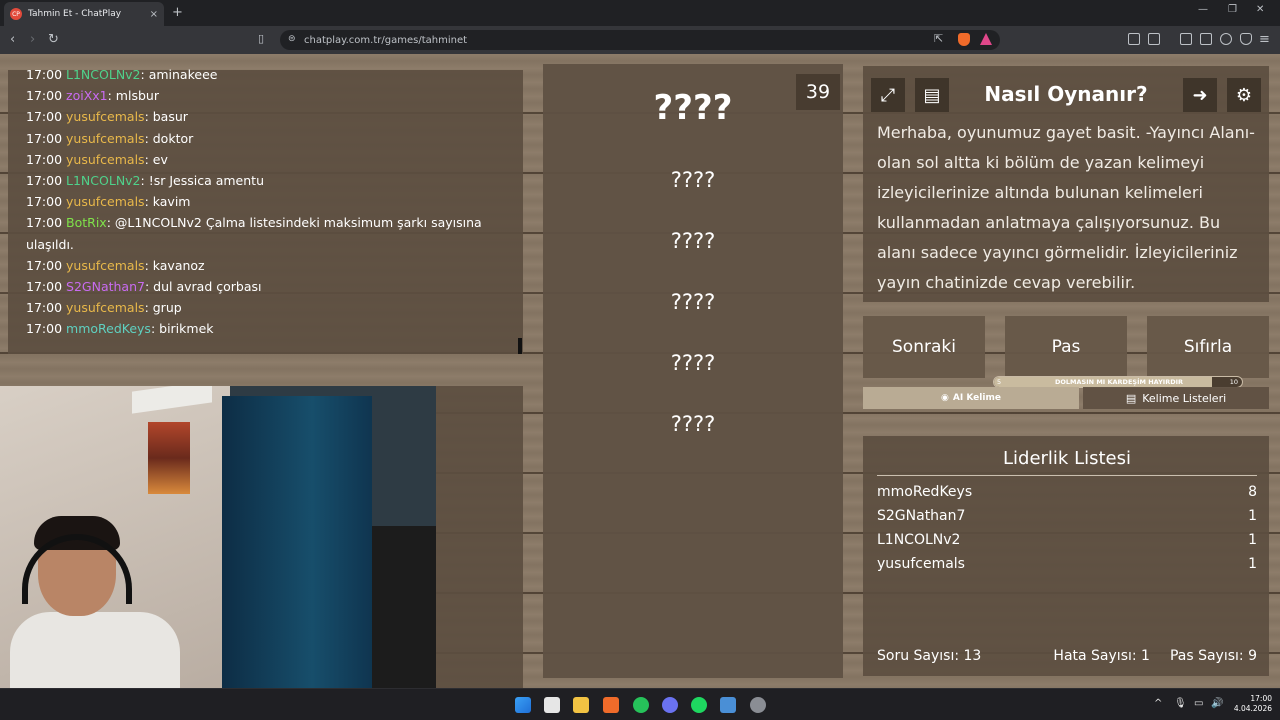 The height and width of the screenshot is (720, 1280). What do you see at coordinates (1158, 703) in the screenshot?
I see `tray-overflow-icon: ^` at bounding box center [1158, 703].